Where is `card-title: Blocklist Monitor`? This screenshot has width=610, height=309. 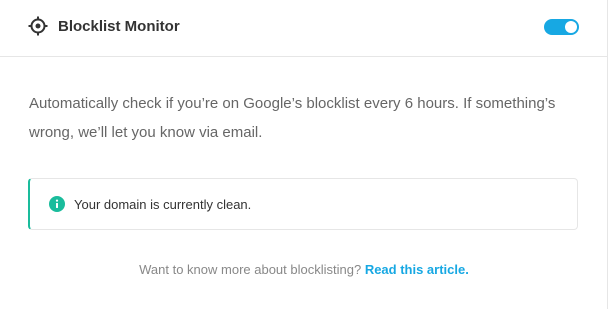 card-title: Blocklist Monitor is located at coordinates (119, 26).